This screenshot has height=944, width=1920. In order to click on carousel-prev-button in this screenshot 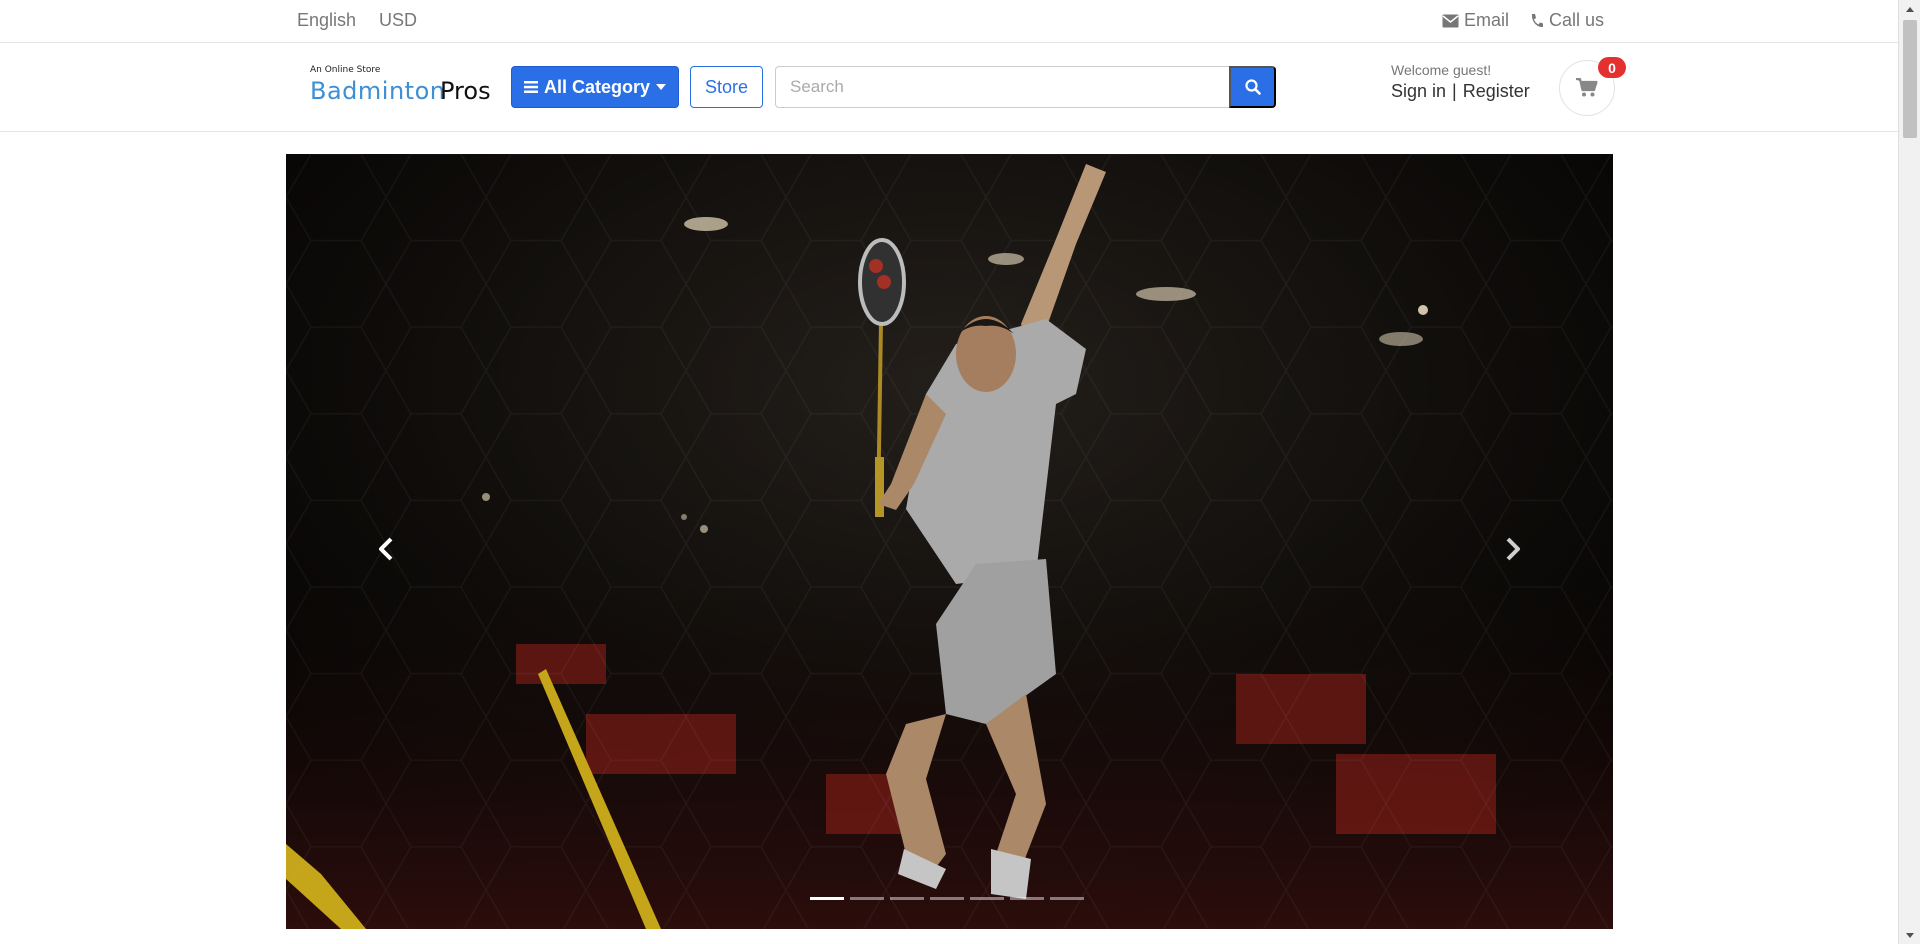, I will do `click(386, 549)`.